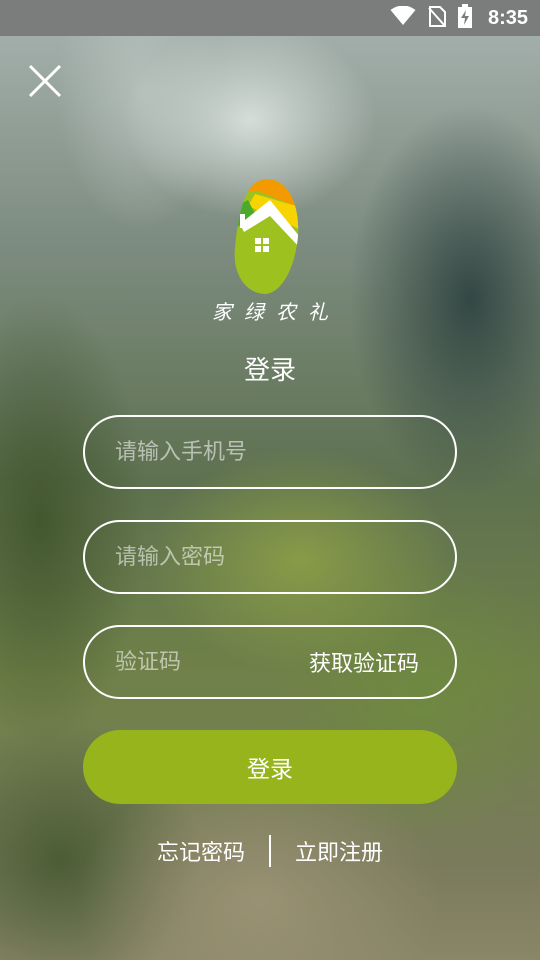 The height and width of the screenshot is (960, 540). What do you see at coordinates (212, 662) in the screenshot?
I see `verification-code-input` at bounding box center [212, 662].